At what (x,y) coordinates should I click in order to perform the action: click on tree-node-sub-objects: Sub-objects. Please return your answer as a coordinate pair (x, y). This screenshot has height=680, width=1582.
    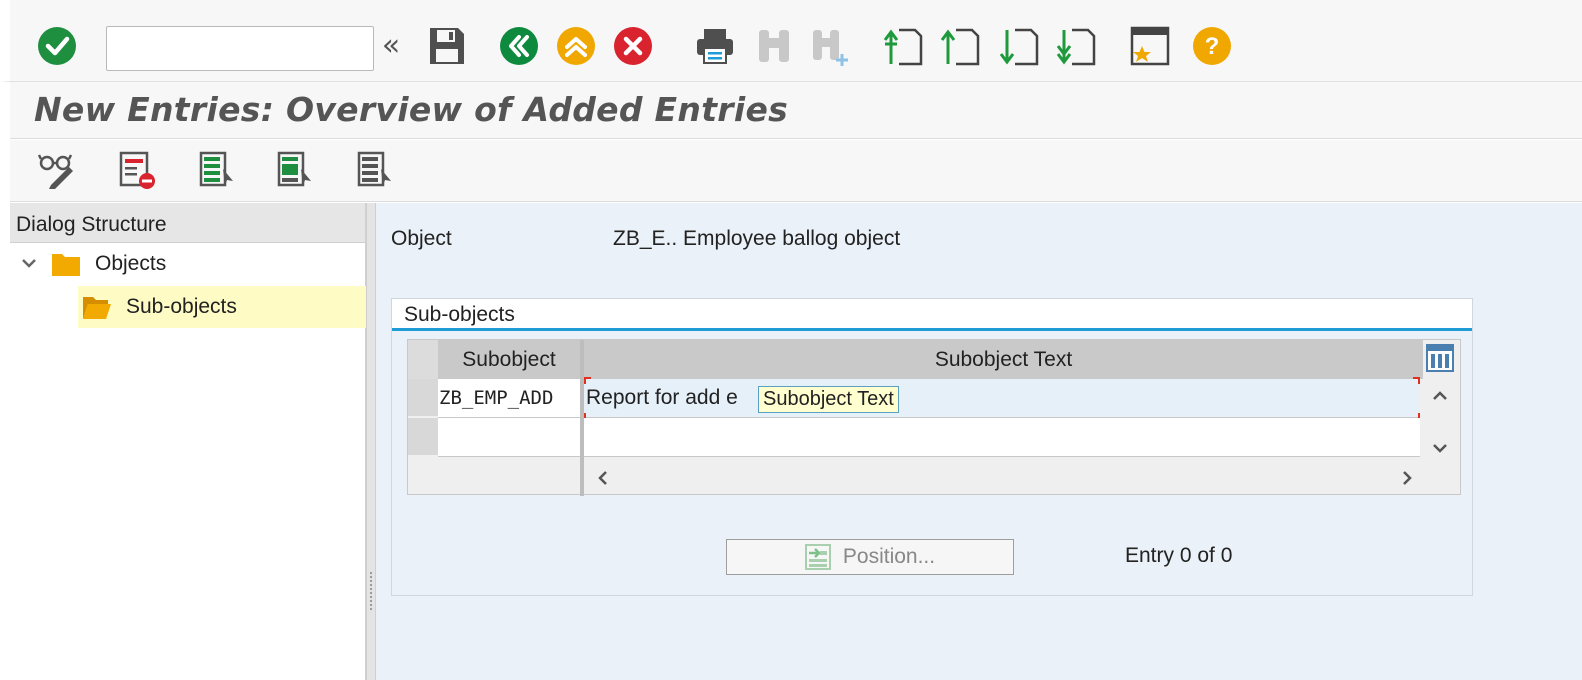
    Looking at the image, I should click on (222, 307).